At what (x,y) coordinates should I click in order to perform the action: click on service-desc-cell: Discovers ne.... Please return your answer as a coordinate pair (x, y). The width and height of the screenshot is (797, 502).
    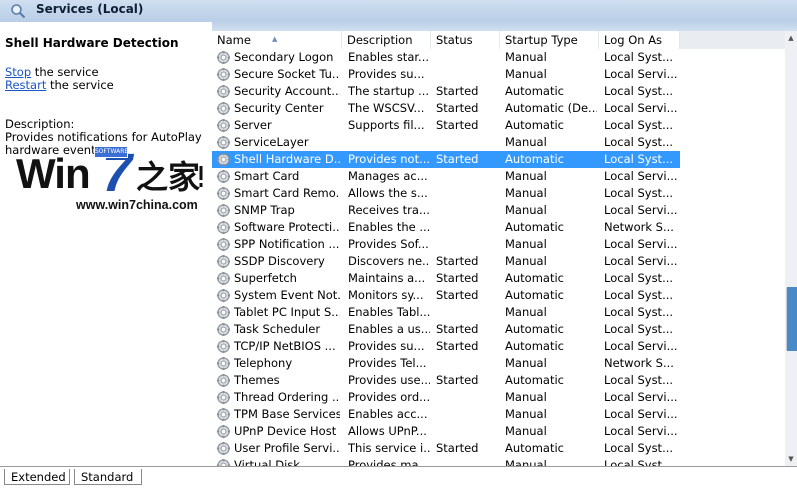
    Looking at the image, I should click on (389, 261).